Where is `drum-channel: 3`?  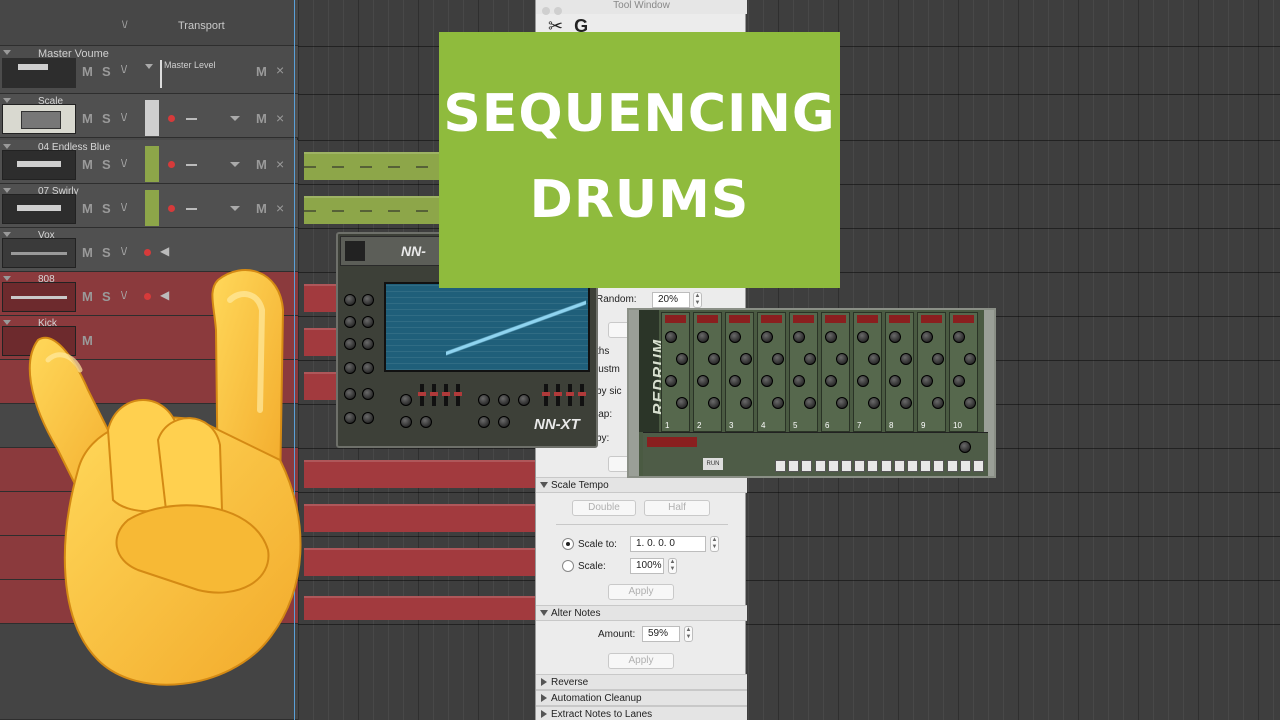 drum-channel: 3 is located at coordinates (739, 372).